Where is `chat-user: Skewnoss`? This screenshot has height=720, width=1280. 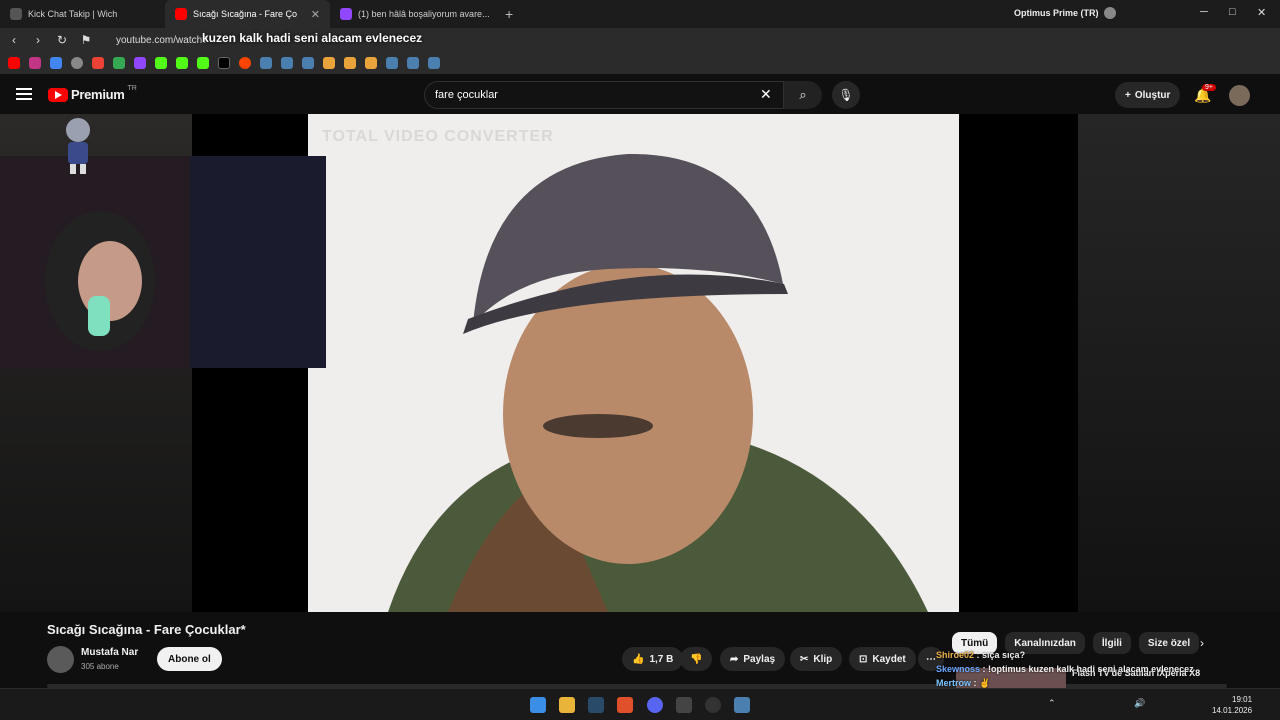 chat-user: Skewnoss is located at coordinates (958, 669).